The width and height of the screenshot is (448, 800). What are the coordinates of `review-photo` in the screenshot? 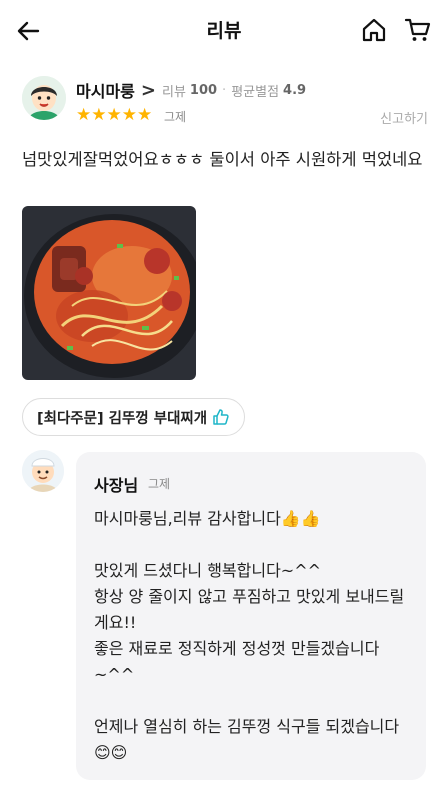 It's located at (109, 293).